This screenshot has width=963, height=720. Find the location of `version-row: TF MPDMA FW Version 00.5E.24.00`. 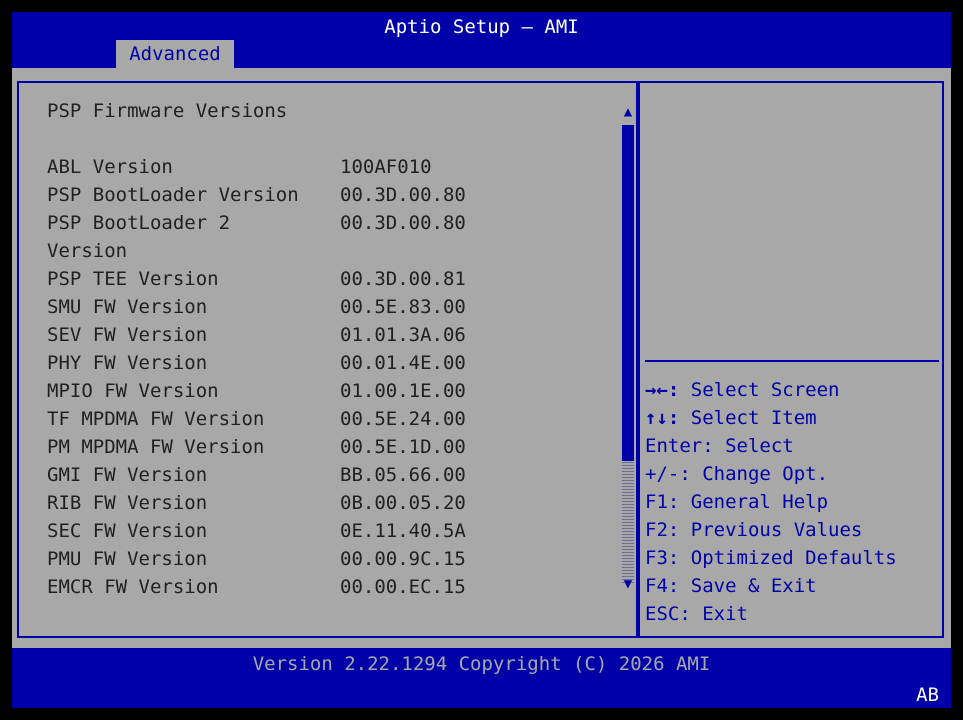

version-row: TF MPDMA FW Version 00.5E.24.00 is located at coordinates (256, 419).